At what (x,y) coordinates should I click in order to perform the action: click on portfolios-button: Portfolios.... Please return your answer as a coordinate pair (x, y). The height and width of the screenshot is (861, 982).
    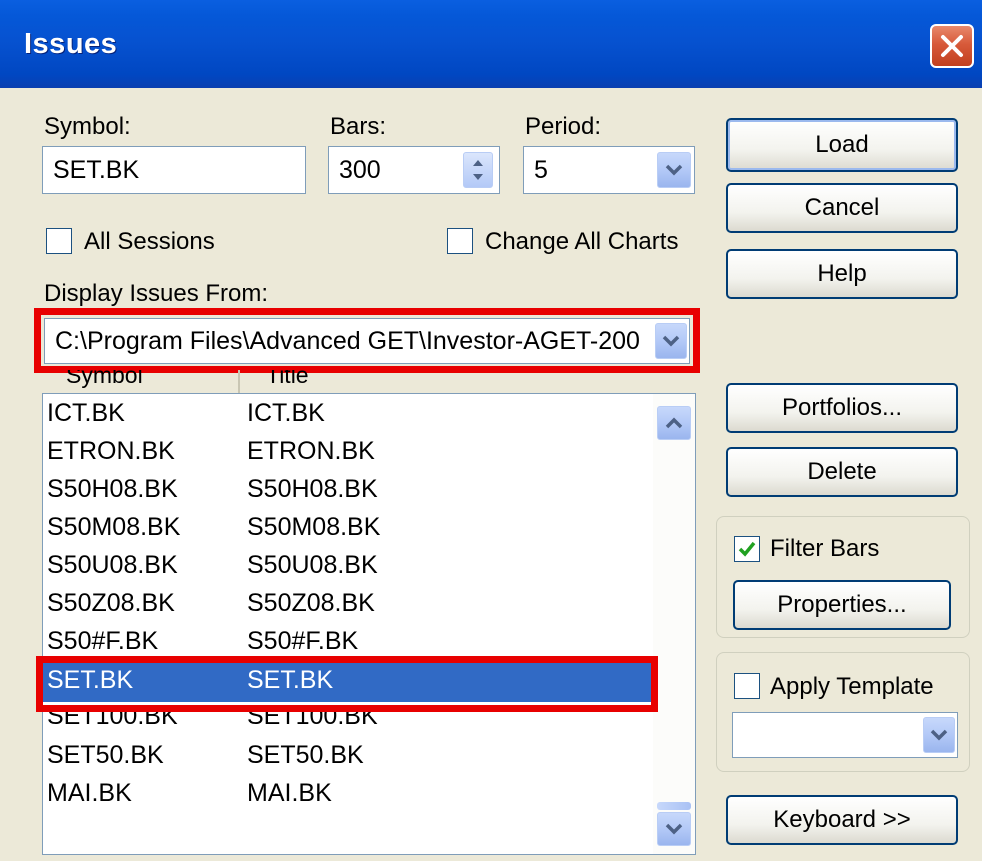
    Looking at the image, I should click on (842, 408).